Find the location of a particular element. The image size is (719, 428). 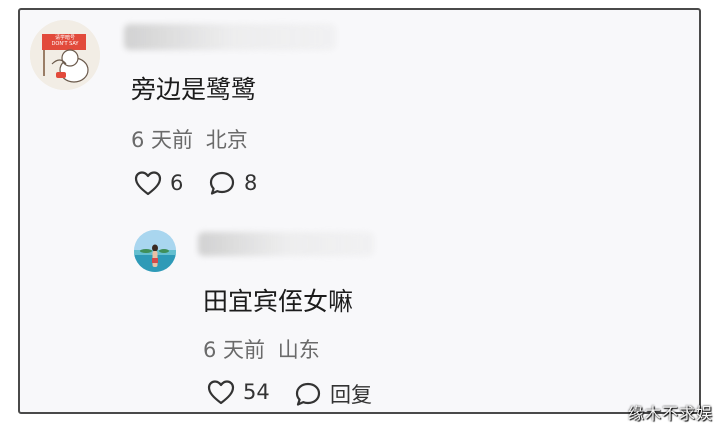

reply-location: 山东 is located at coordinates (298, 350).